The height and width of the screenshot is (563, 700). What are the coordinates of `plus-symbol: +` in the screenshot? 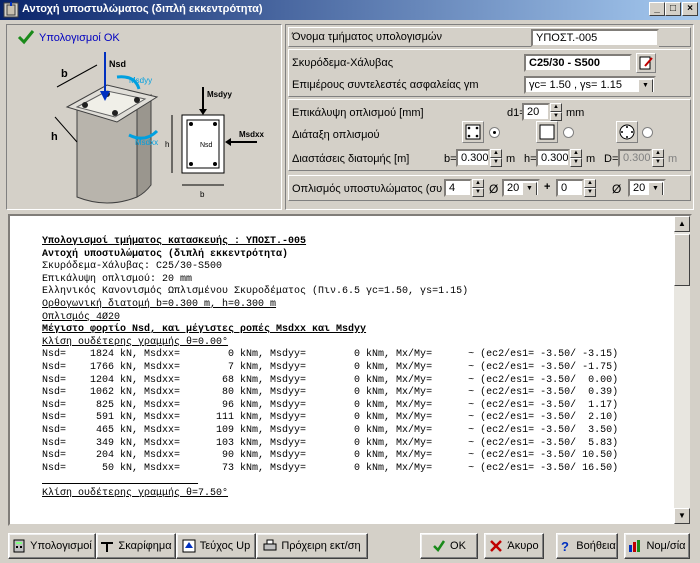 It's located at (547, 187).